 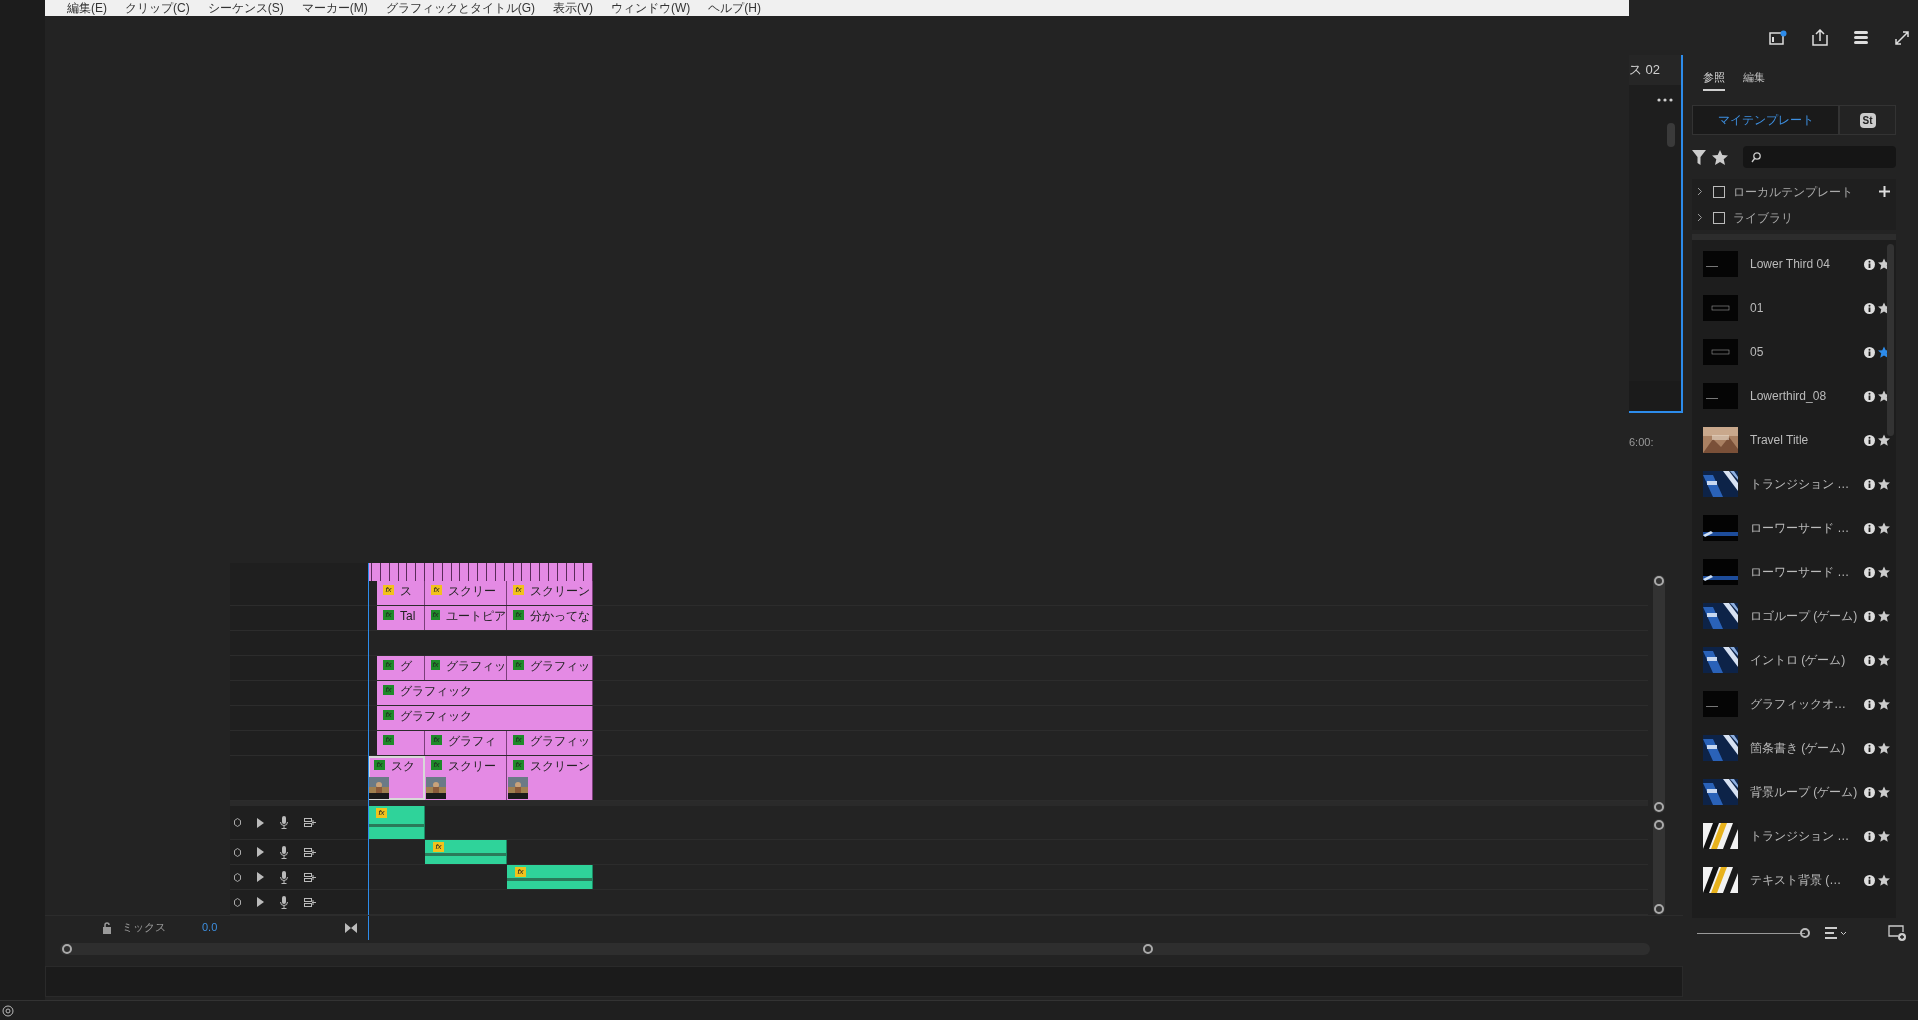 What do you see at coordinates (460, 8) in the screenshot?
I see `menu-item: グラフィックとタイトル(G)` at bounding box center [460, 8].